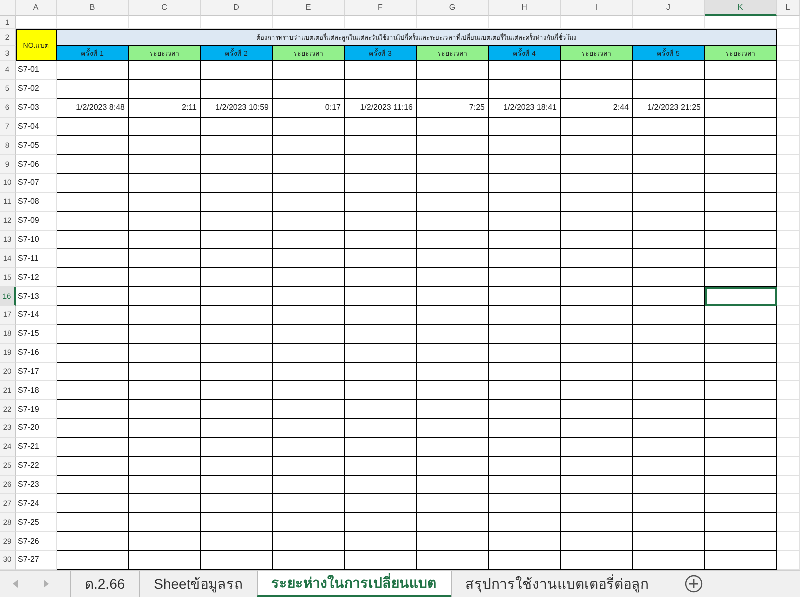  What do you see at coordinates (353, 584) in the screenshot?
I see `sheet-tab: ระยะห่างในการเปลี่ยนแบต` at bounding box center [353, 584].